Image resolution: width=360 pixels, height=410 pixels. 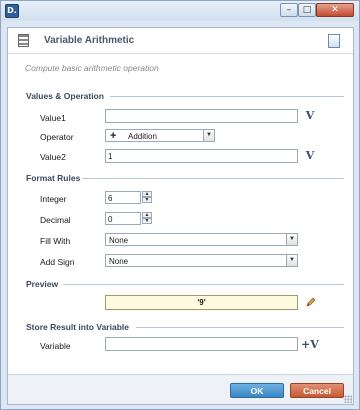 What do you see at coordinates (335, 10) in the screenshot?
I see `close-button: ✕` at bounding box center [335, 10].